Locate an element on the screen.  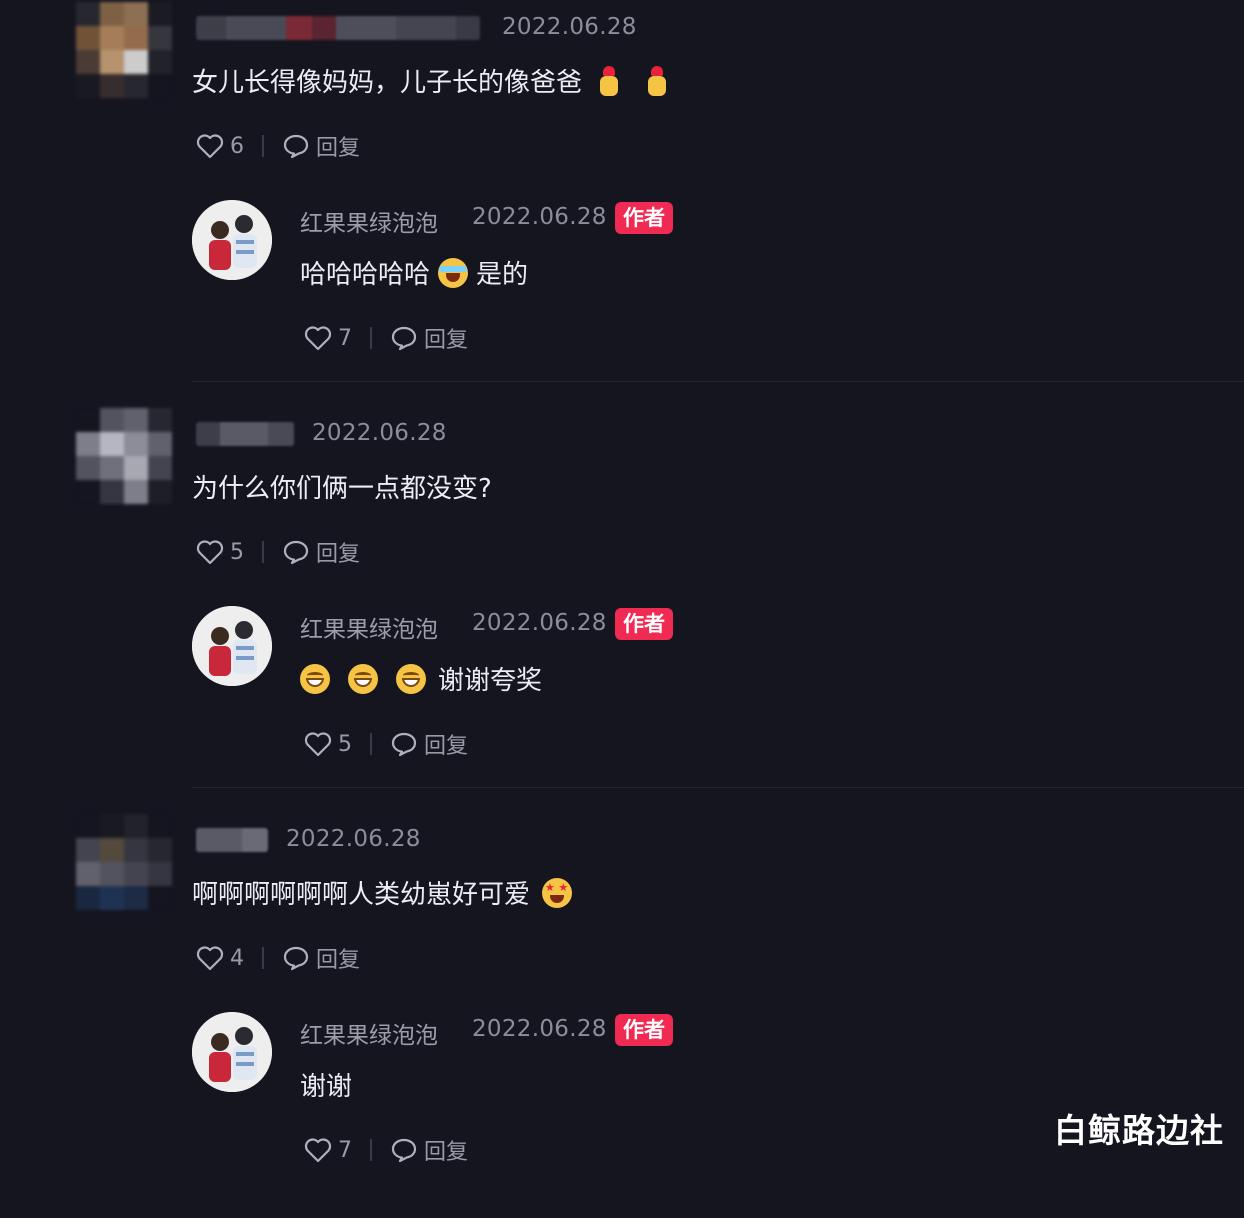
reply-text-content: 谢谢 is located at coordinates (326, 1087).